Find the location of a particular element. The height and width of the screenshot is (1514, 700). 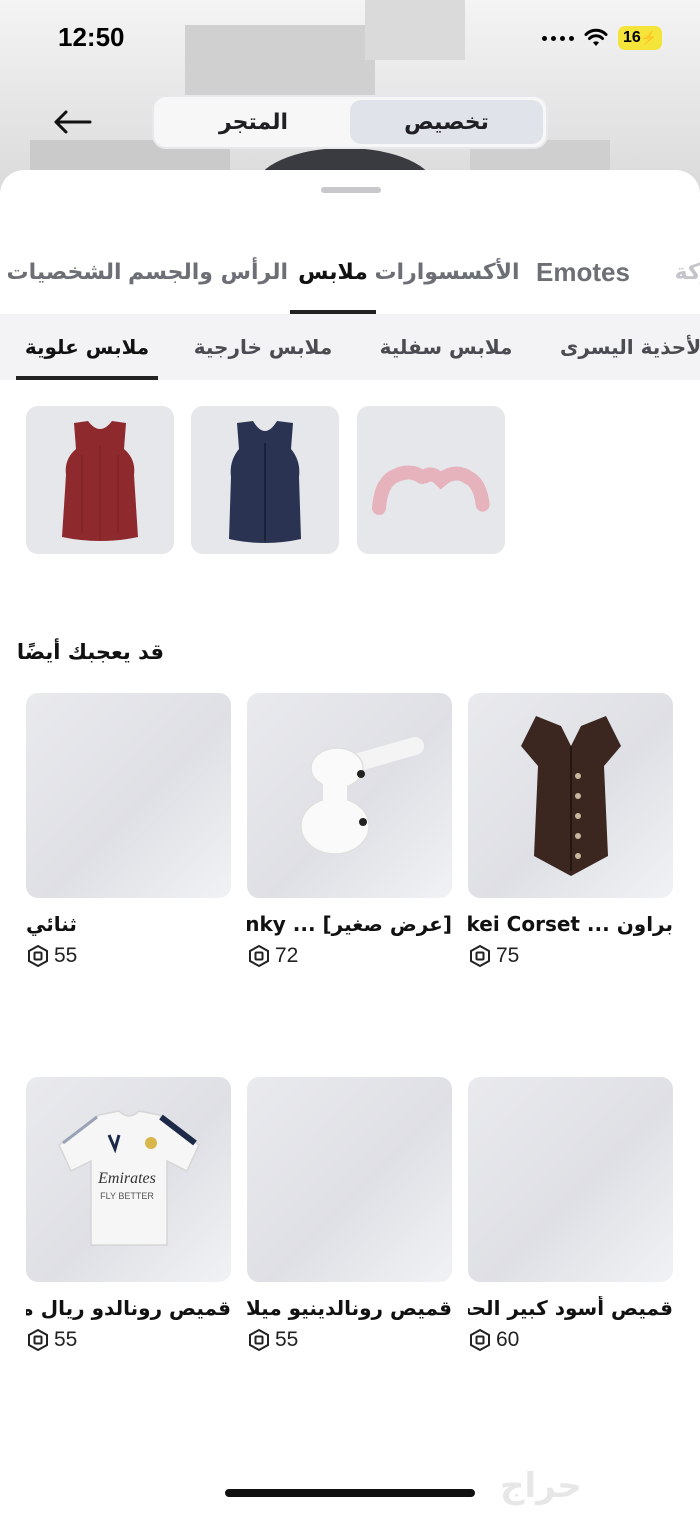

brown-corset-icon is located at coordinates (570, 795).